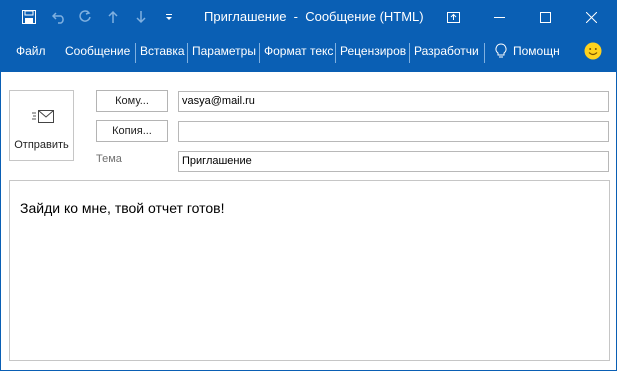 Image resolution: width=617 pixels, height=371 pixels. I want to click on tab-developer: Разработчи, so click(448, 53).